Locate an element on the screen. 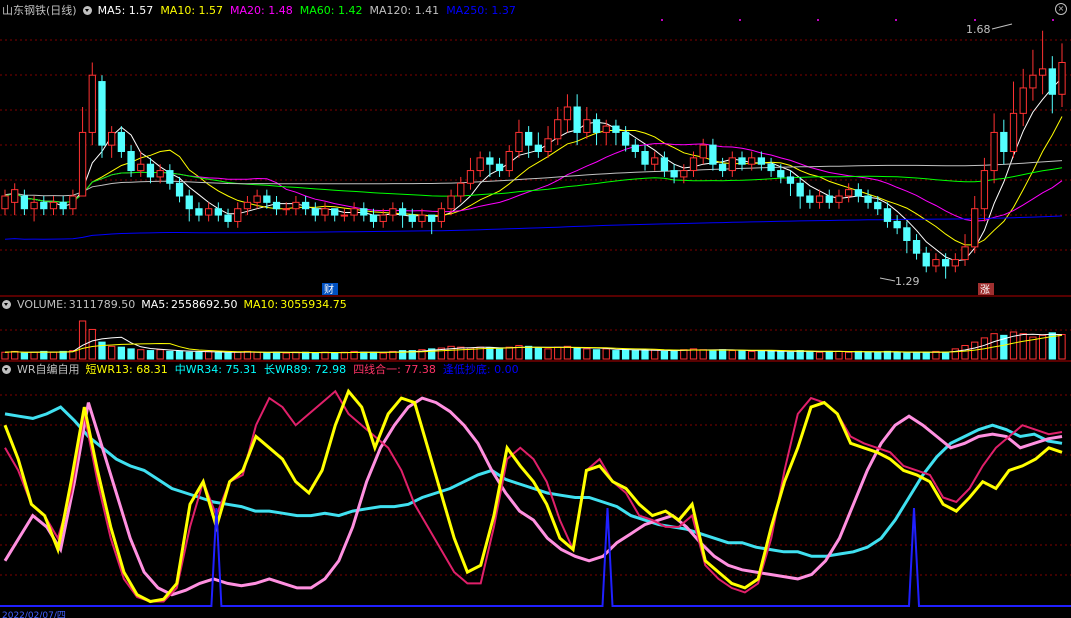 The height and width of the screenshot is (618, 1071). up-marker: 涨 is located at coordinates (985, 290).